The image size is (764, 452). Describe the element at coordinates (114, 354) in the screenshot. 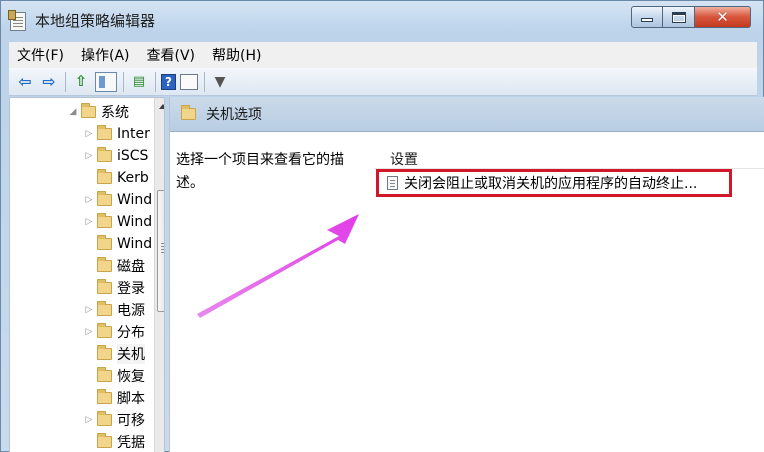

I see `tree-item: 关机` at that location.